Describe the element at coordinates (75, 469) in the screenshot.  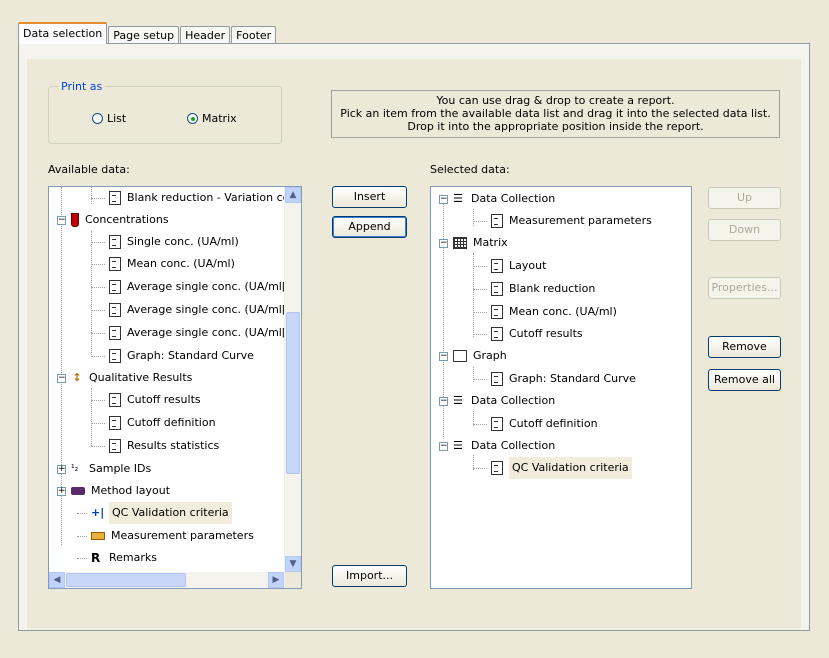
I see `sample-ids-icon: ¹₂` at that location.